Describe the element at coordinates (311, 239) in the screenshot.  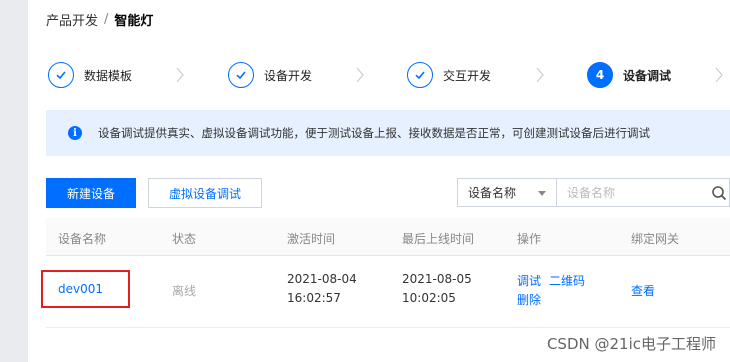
I see `column-header: 激活时间` at that location.